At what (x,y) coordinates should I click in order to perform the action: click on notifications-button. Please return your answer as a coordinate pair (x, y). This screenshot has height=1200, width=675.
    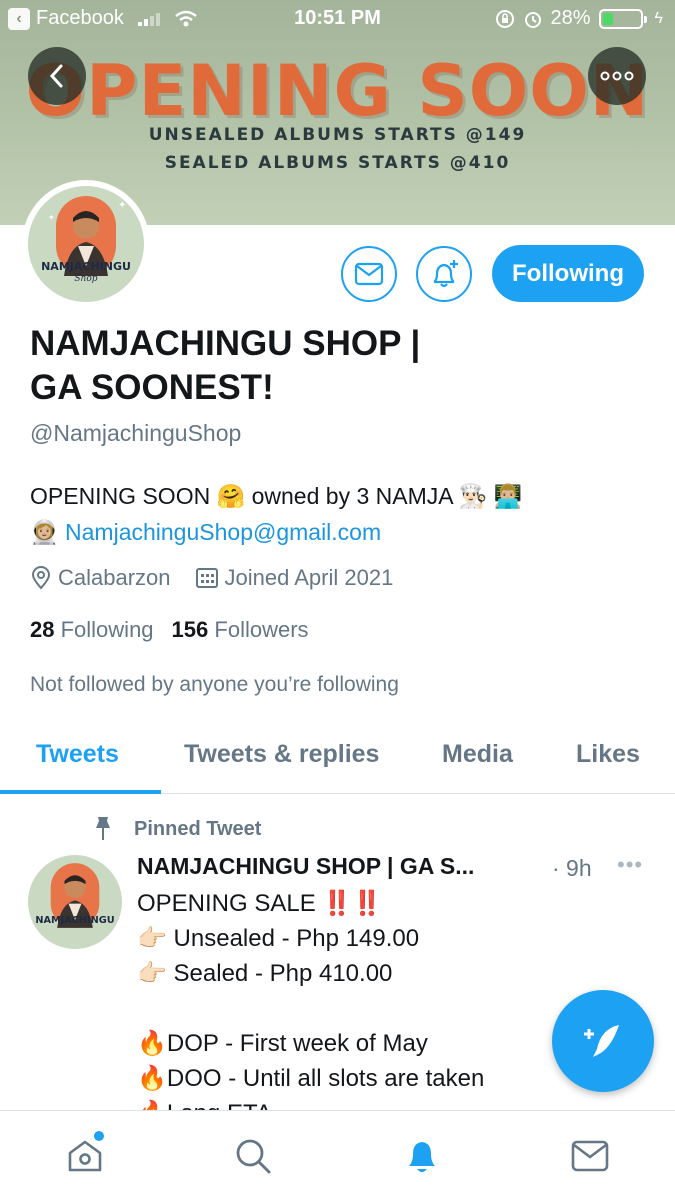
    Looking at the image, I should click on (444, 274).